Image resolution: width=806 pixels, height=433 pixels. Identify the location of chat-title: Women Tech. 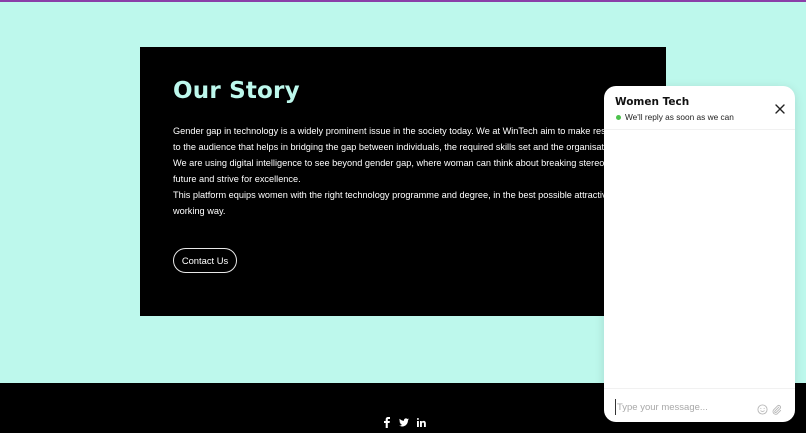
(652, 102).